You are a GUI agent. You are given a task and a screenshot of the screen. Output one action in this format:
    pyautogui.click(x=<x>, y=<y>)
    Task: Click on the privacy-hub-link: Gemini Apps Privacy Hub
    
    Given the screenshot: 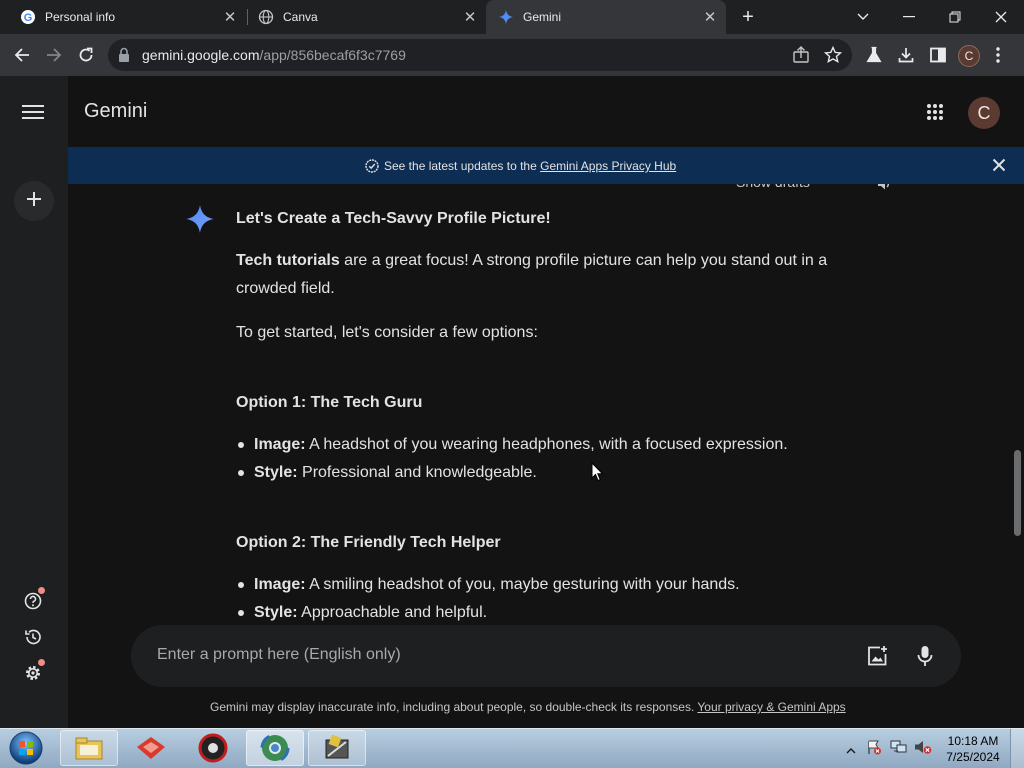 What is the action you would take?
    pyautogui.click(x=608, y=166)
    